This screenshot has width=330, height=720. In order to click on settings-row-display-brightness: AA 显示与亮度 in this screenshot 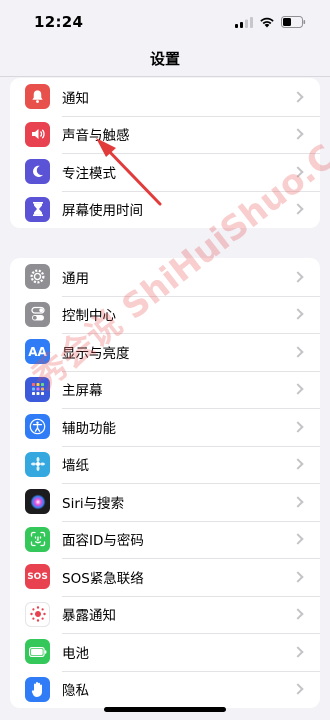, I will do `click(165, 352)`.